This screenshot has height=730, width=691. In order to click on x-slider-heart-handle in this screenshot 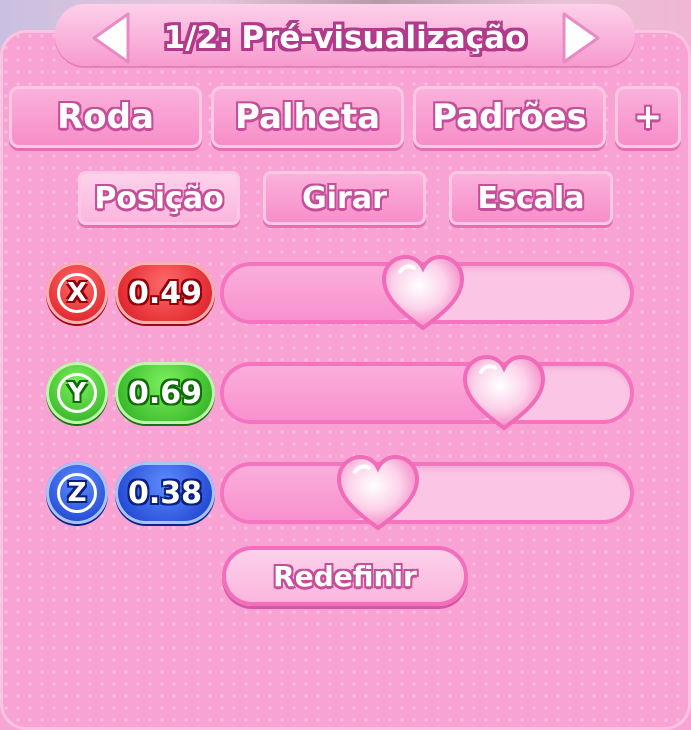, I will do `click(423, 293)`.